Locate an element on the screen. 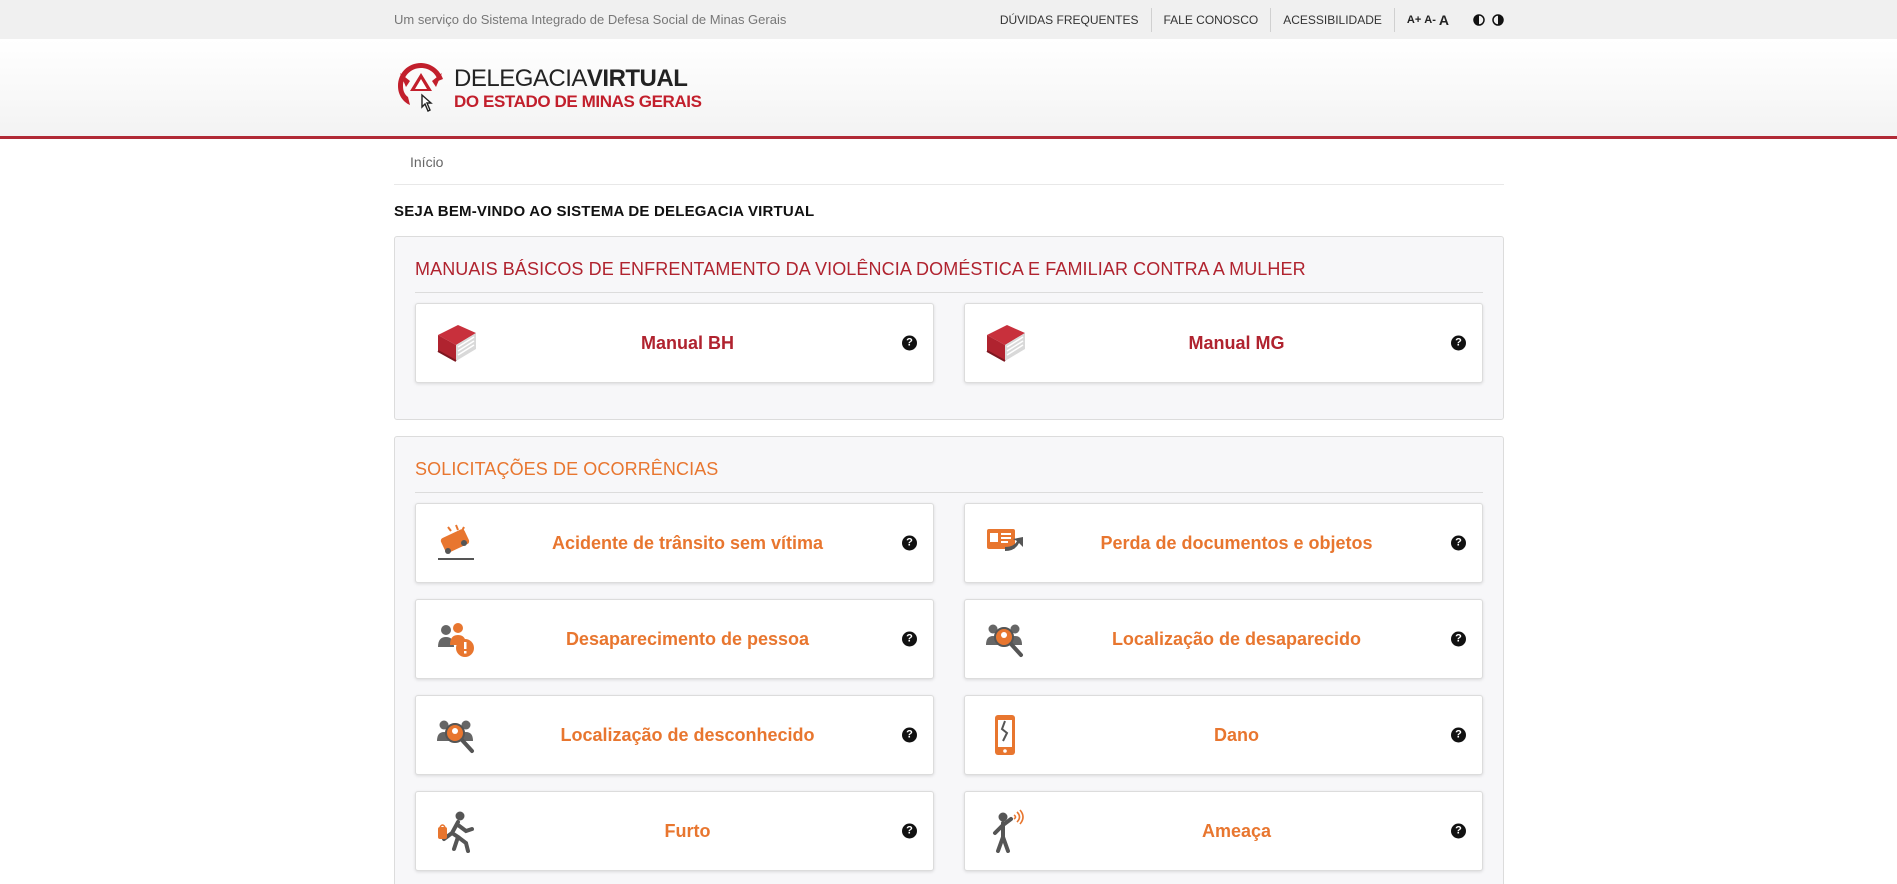 The height and width of the screenshot is (884, 1897). theft-card: Furto ? is located at coordinates (674, 831).